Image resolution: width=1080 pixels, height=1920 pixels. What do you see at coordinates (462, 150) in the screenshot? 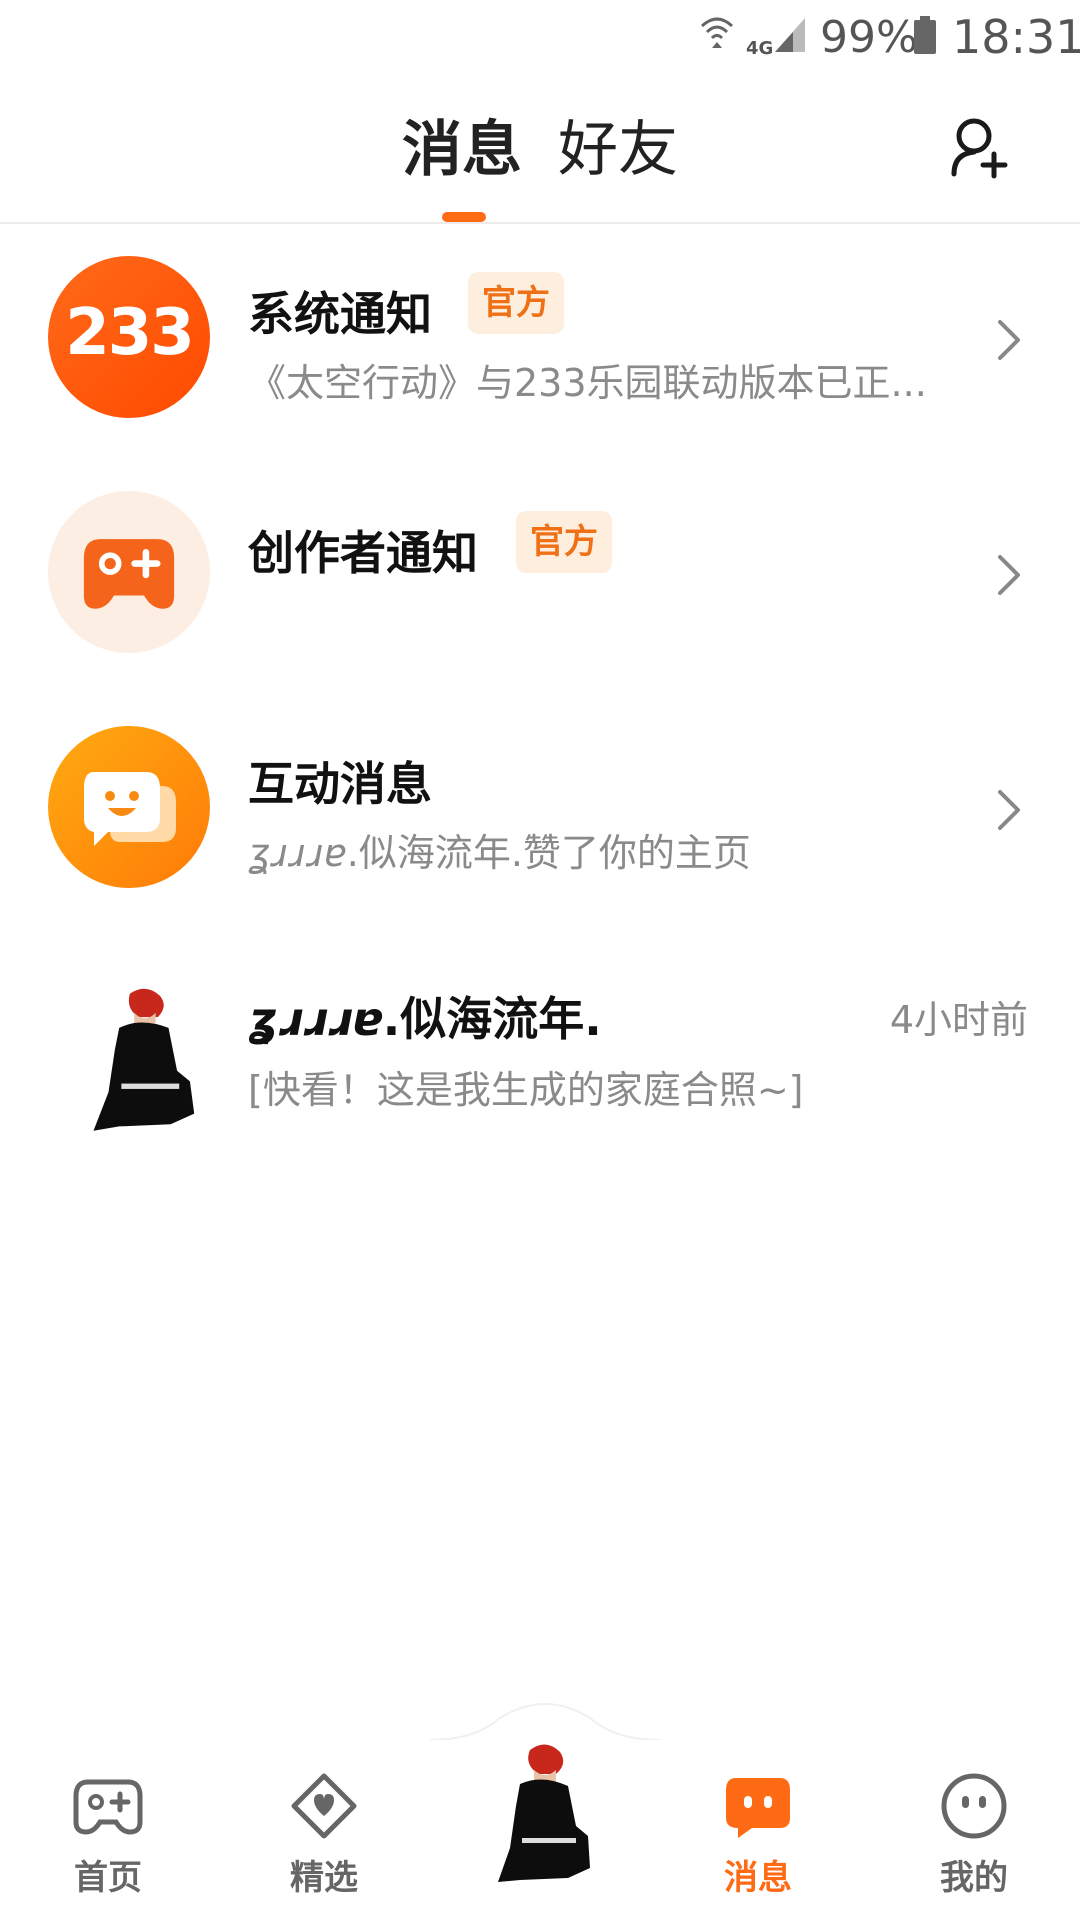
I see `tab-messages: 消息` at bounding box center [462, 150].